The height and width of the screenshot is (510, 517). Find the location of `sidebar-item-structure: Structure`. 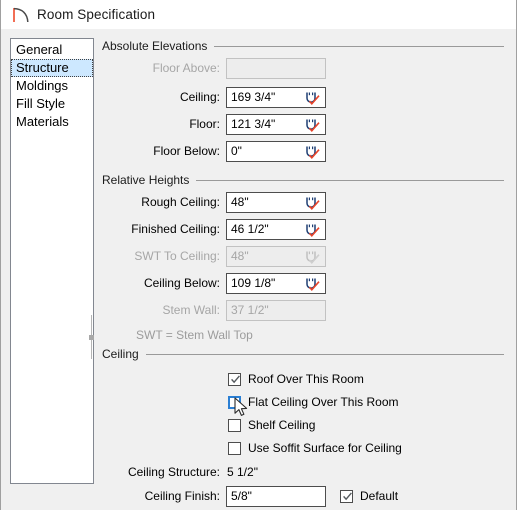

sidebar-item-structure: Structure is located at coordinates (52, 68).